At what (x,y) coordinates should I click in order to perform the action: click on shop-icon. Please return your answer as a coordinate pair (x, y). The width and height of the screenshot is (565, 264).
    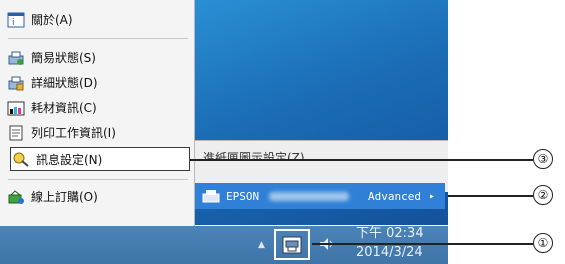
    Looking at the image, I should click on (16, 197).